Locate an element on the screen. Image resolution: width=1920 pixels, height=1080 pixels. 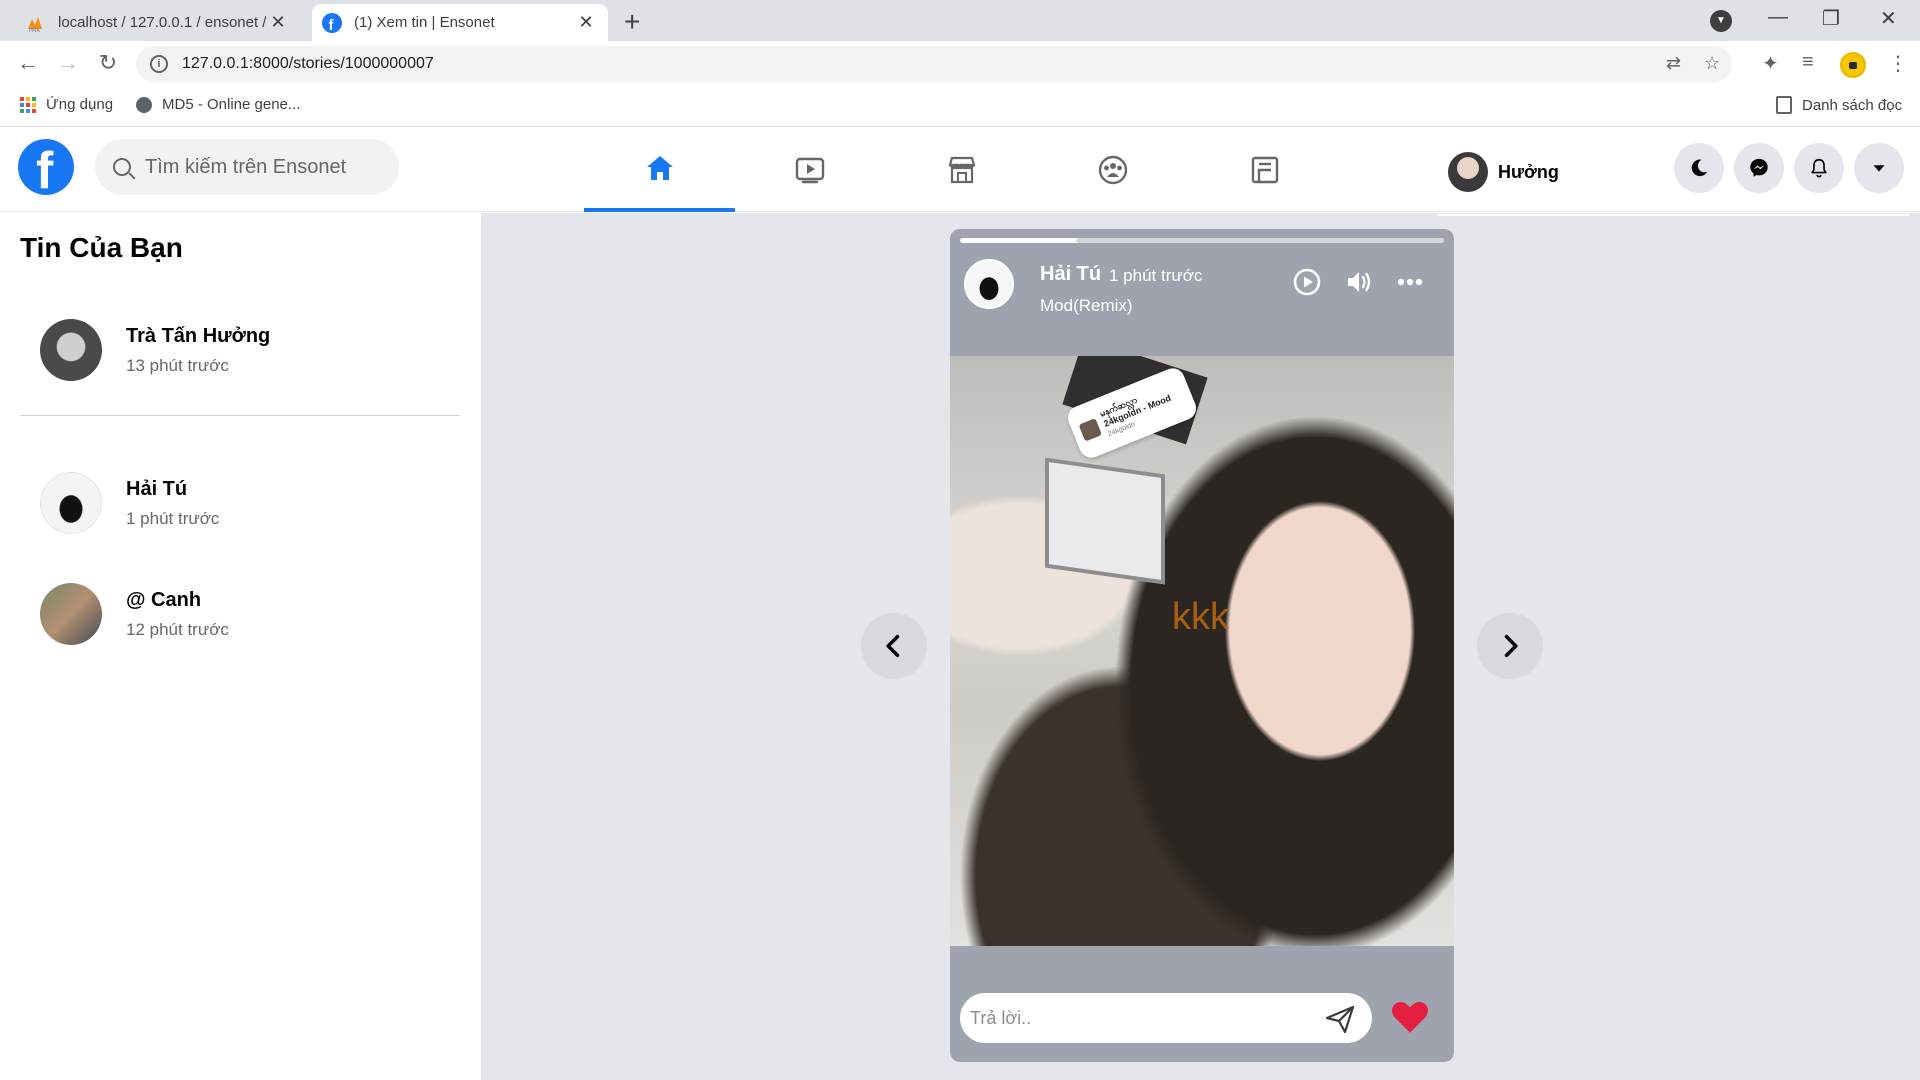
story-caption: kkk is located at coordinates (1200, 617).